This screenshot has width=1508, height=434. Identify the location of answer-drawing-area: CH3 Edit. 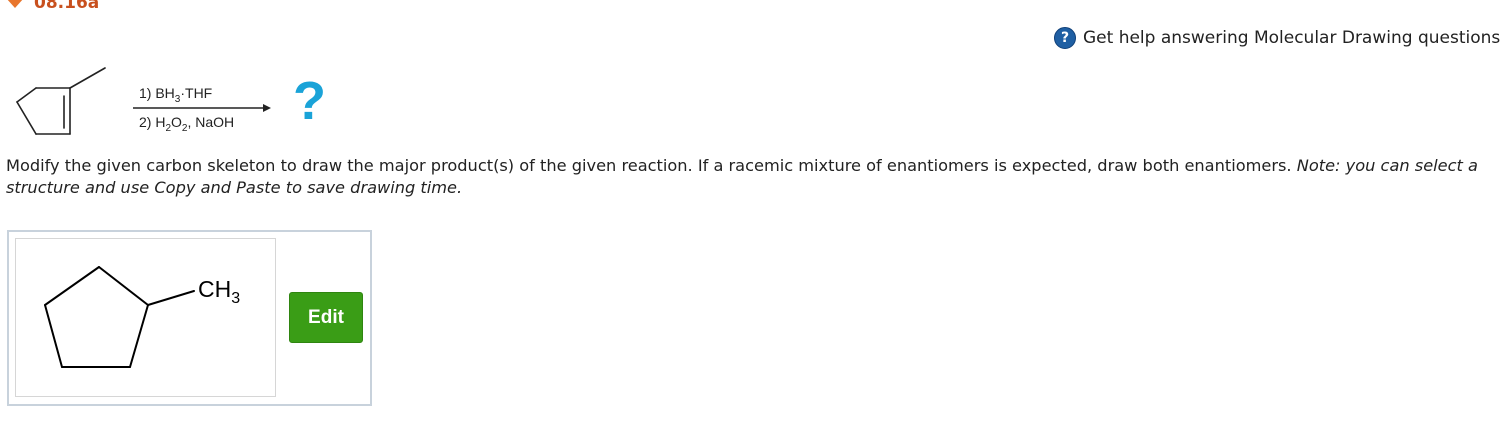
(189, 318).